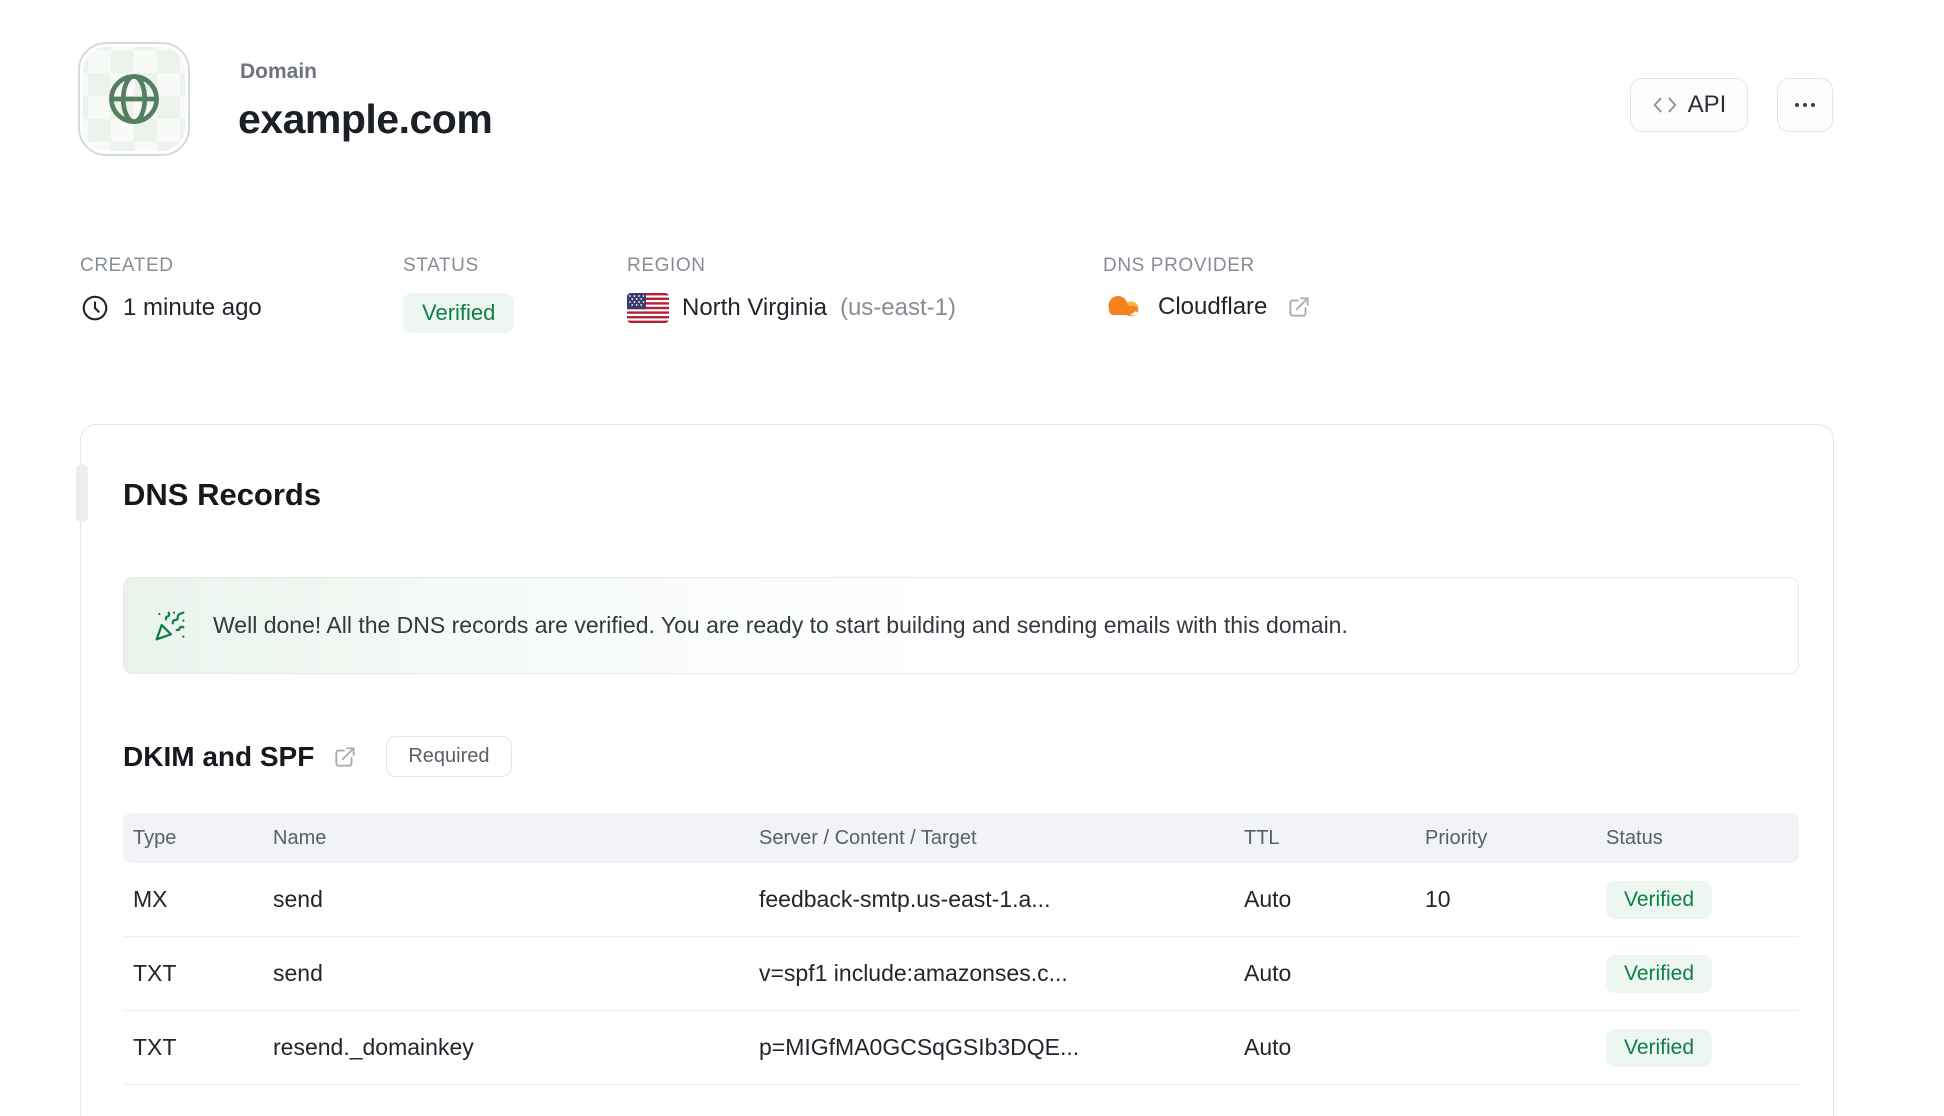 The image size is (1944, 1116). I want to click on meta-region: REGION North Virginia (us-east-1), so click(791, 289).